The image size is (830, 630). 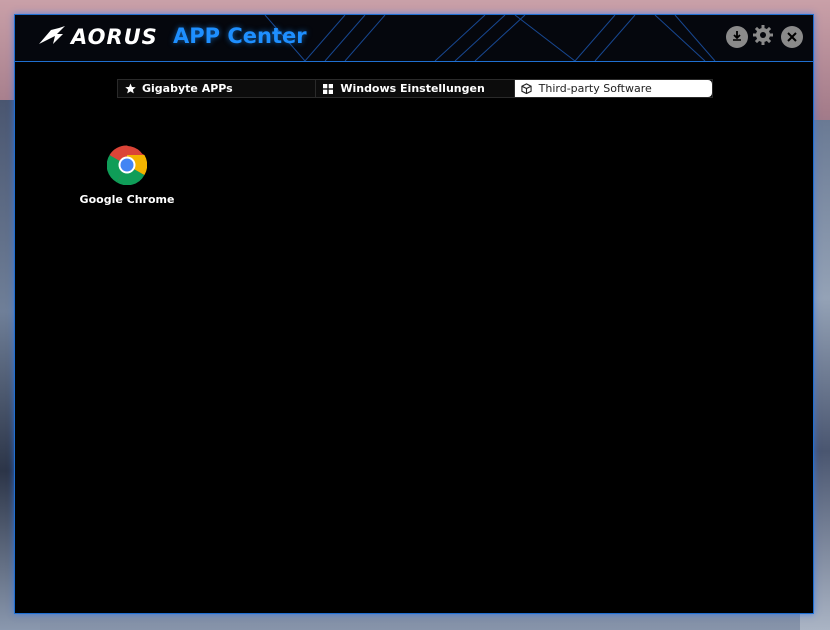 I want to click on brand-name: AORUS, so click(x=114, y=37).